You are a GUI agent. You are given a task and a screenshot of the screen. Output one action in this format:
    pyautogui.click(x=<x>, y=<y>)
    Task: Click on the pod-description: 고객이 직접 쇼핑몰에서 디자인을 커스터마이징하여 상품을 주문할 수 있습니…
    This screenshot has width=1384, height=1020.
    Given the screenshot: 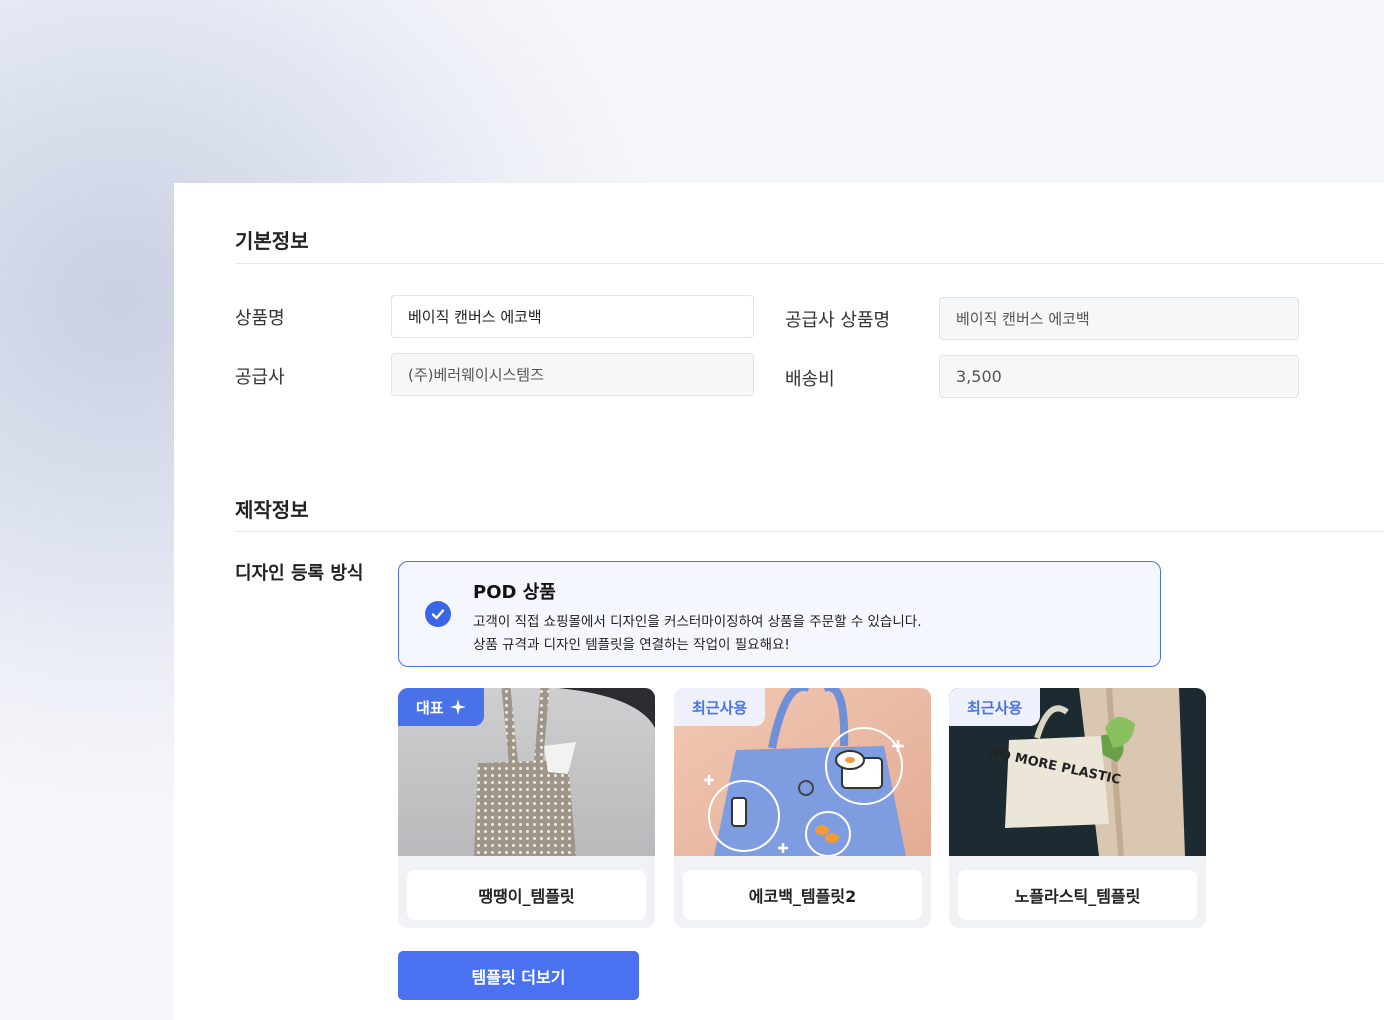 What is the action you would take?
    pyautogui.click(x=697, y=622)
    